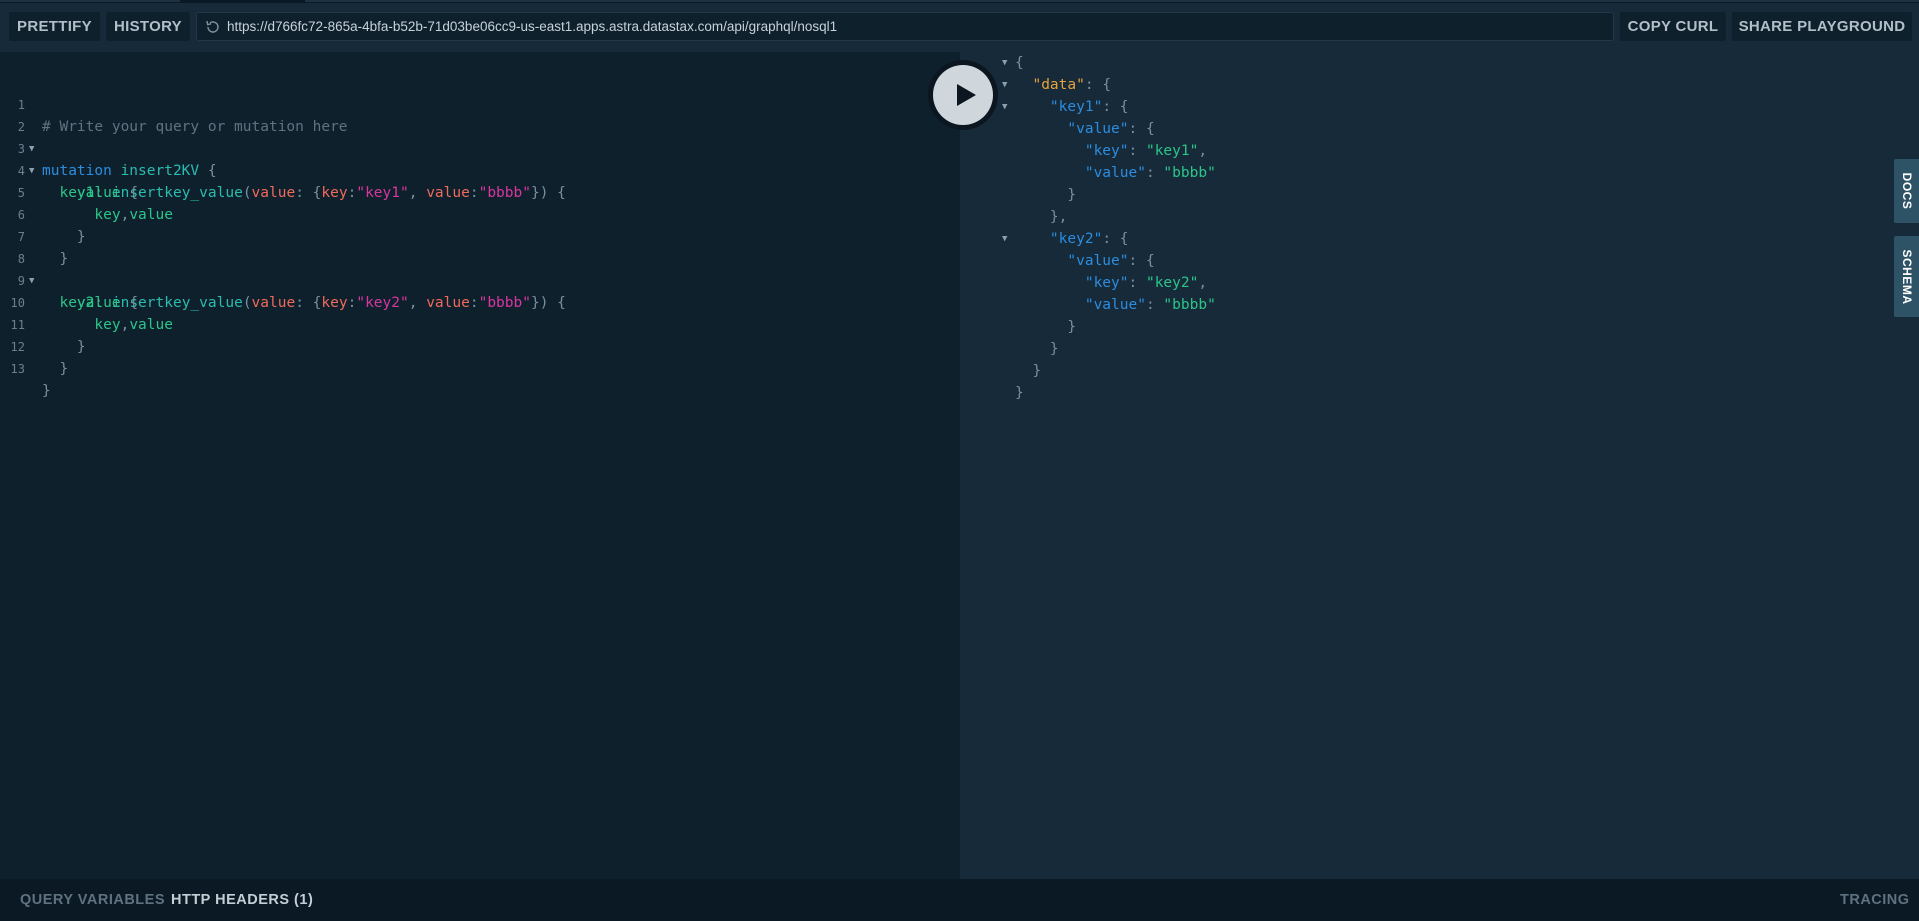  What do you see at coordinates (54, 26) in the screenshot?
I see `prettify-button: PRETTIFY` at bounding box center [54, 26].